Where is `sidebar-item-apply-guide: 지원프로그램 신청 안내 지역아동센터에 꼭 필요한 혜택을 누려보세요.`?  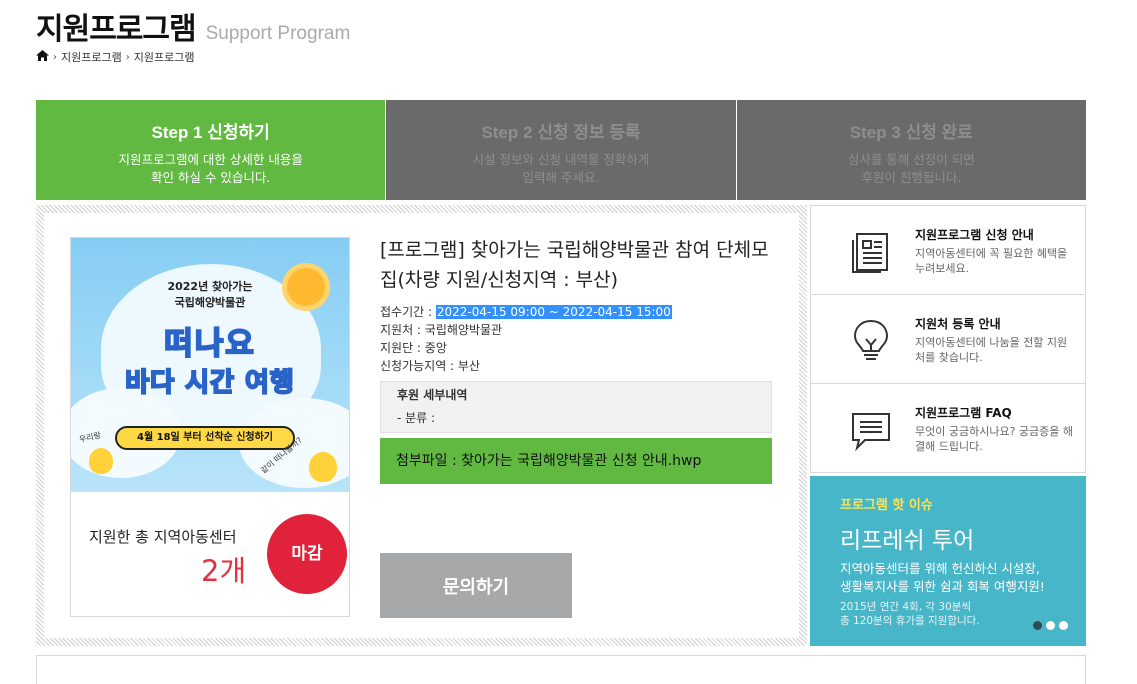
sidebar-item-apply-guide: 지원프로그램 신청 안내 지역아동센터에 꼭 필요한 혜택을 누려보세요. is located at coordinates (948, 250).